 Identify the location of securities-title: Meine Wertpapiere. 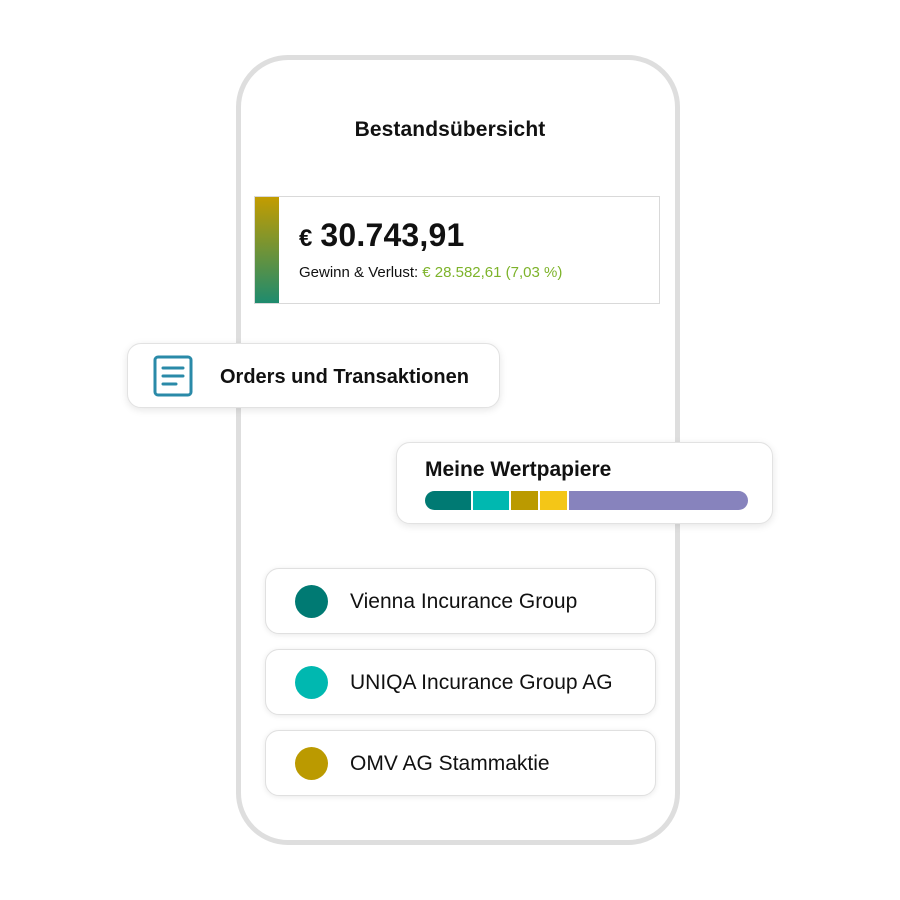
(518, 469).